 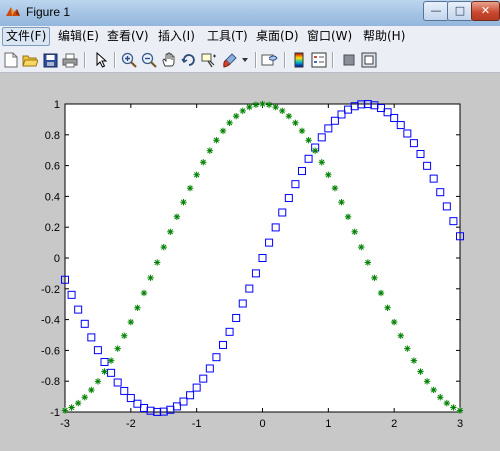 I want to click on brush-dropdown-chevron-icon, so click(x=245, y=60).